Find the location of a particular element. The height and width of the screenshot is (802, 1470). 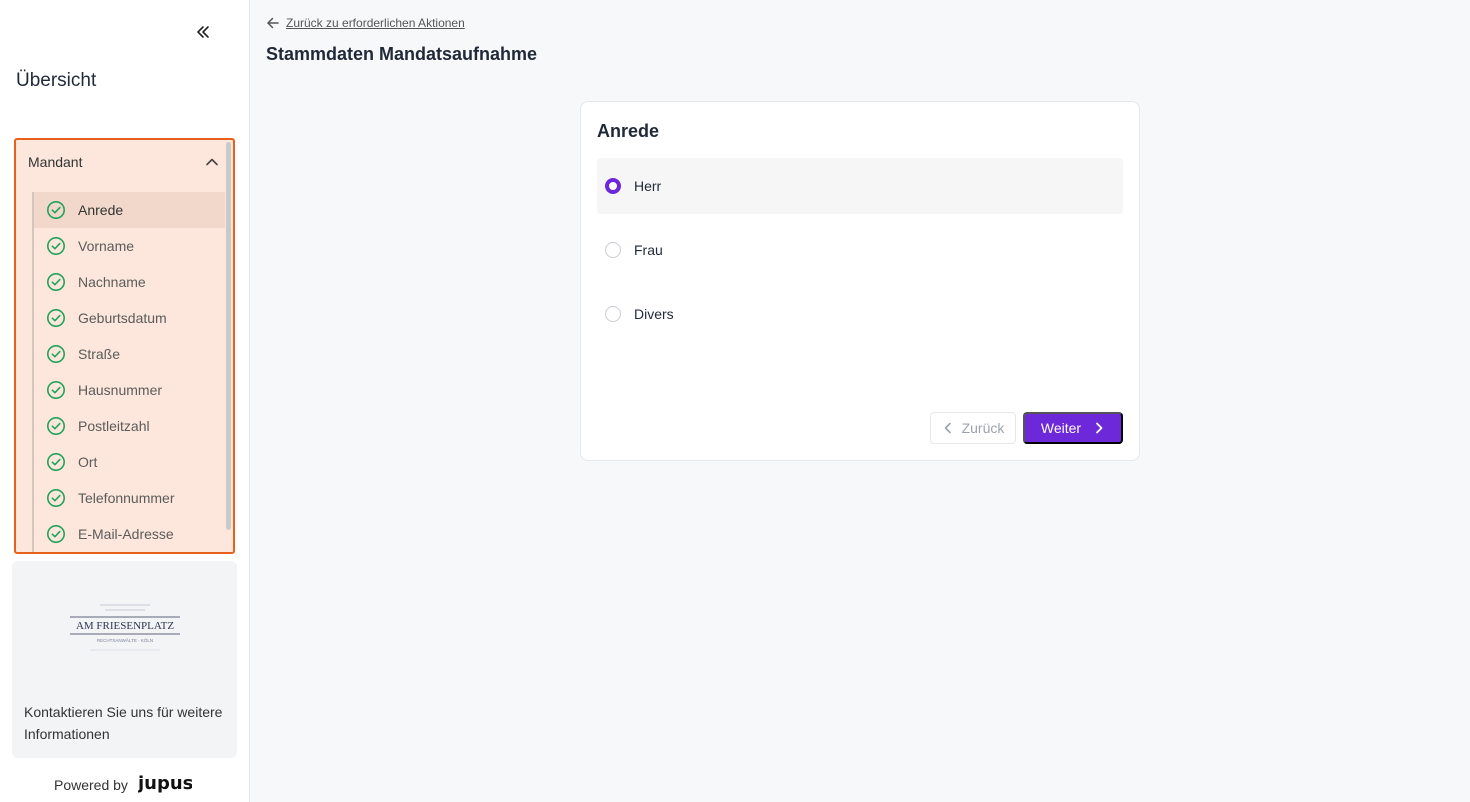

card-title: Anrede is located at coordinates (628, 131).